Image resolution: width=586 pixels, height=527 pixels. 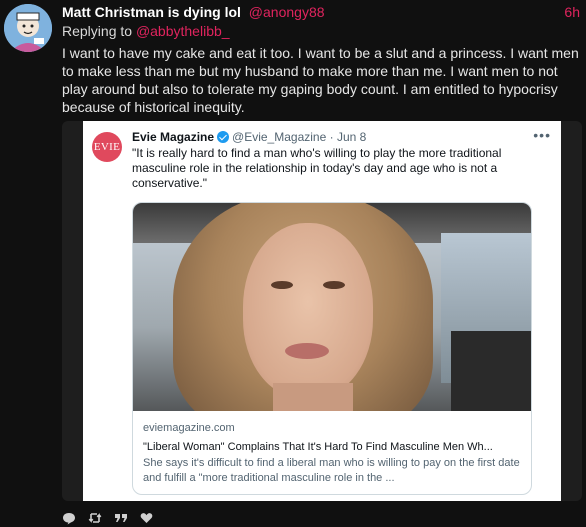 I want to click on reply-context: Replying to @abbythelibb_, so click(x=146, y=31).